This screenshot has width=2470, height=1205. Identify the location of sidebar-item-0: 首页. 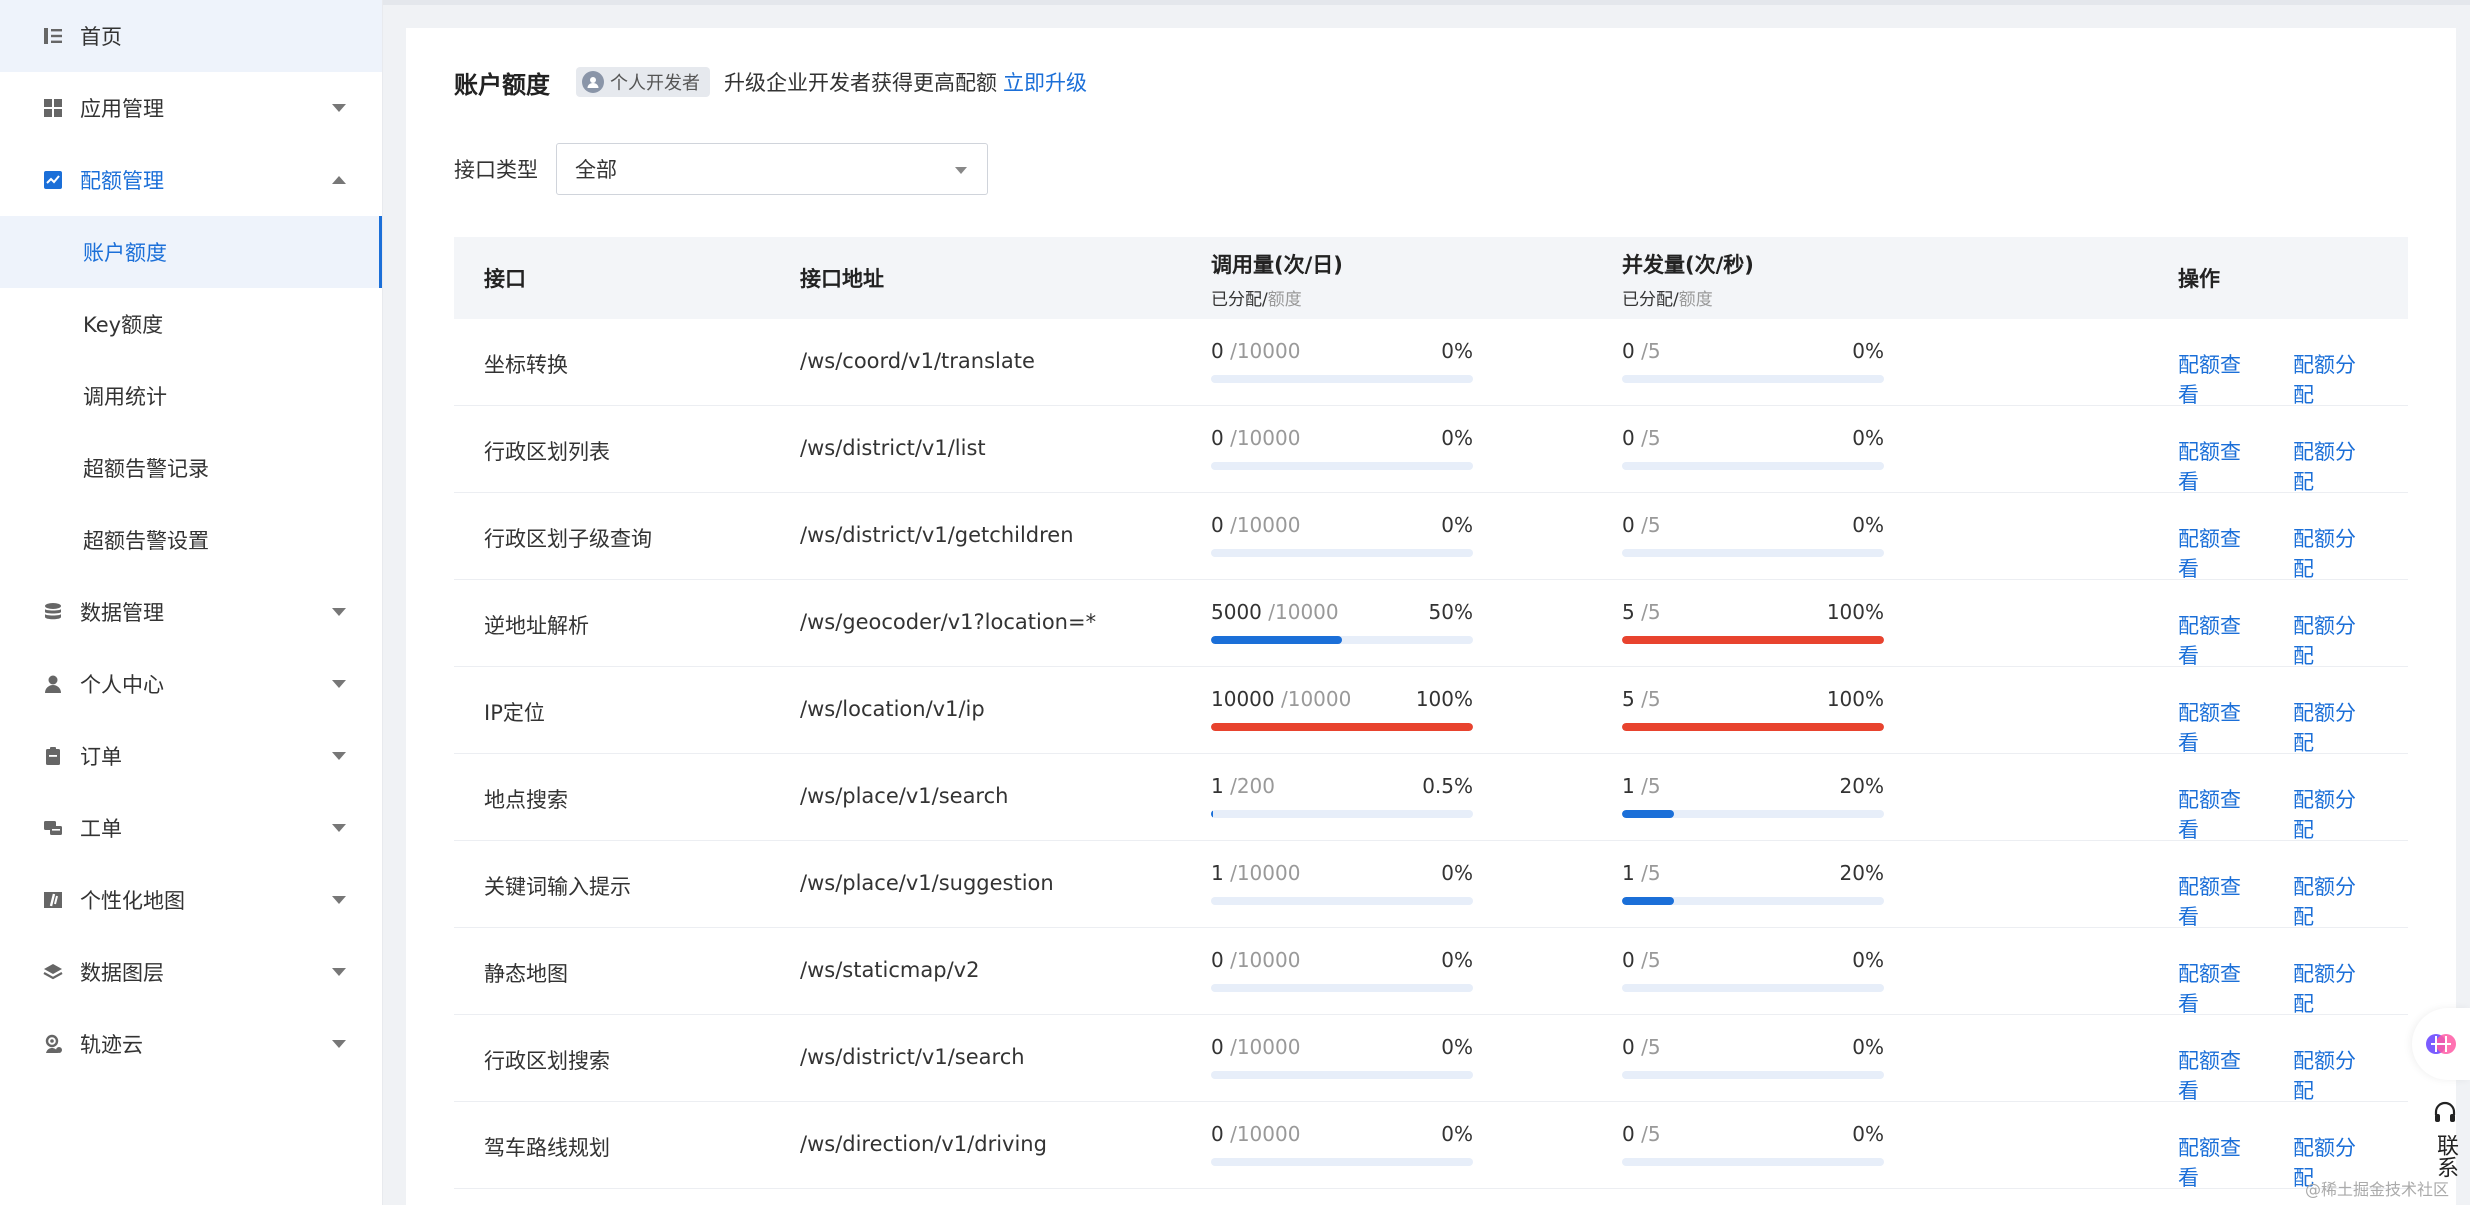
(191, 36).